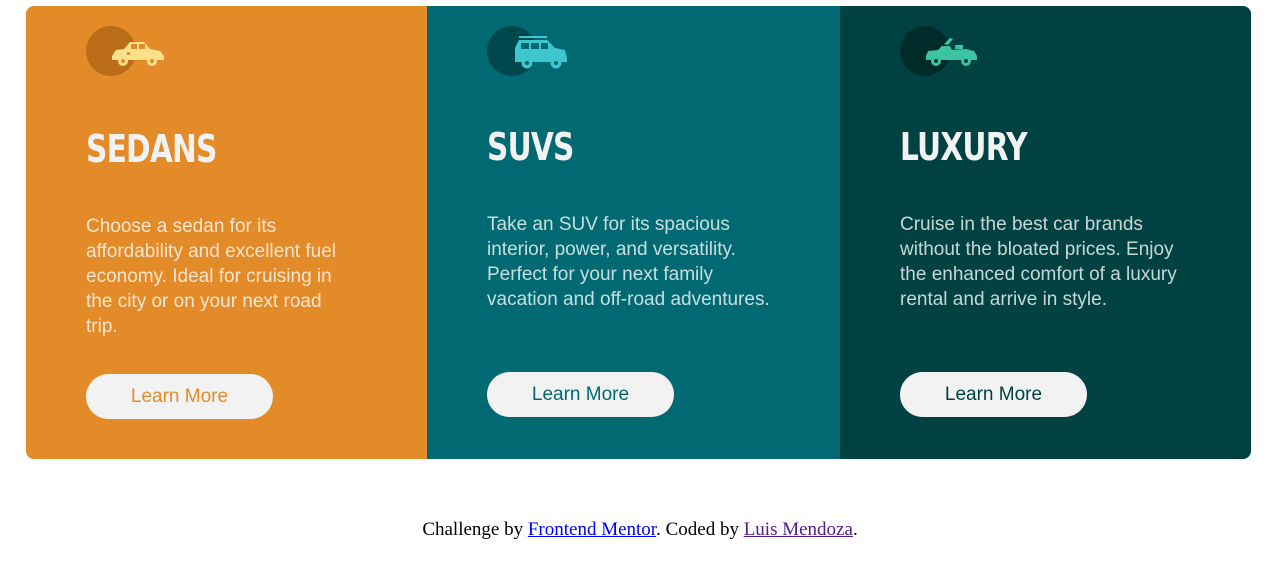 The width and height of the screenshot is (1280, 571). I want to click on frontend-mentor-link: Frontend Mentor, so click(592, 529).